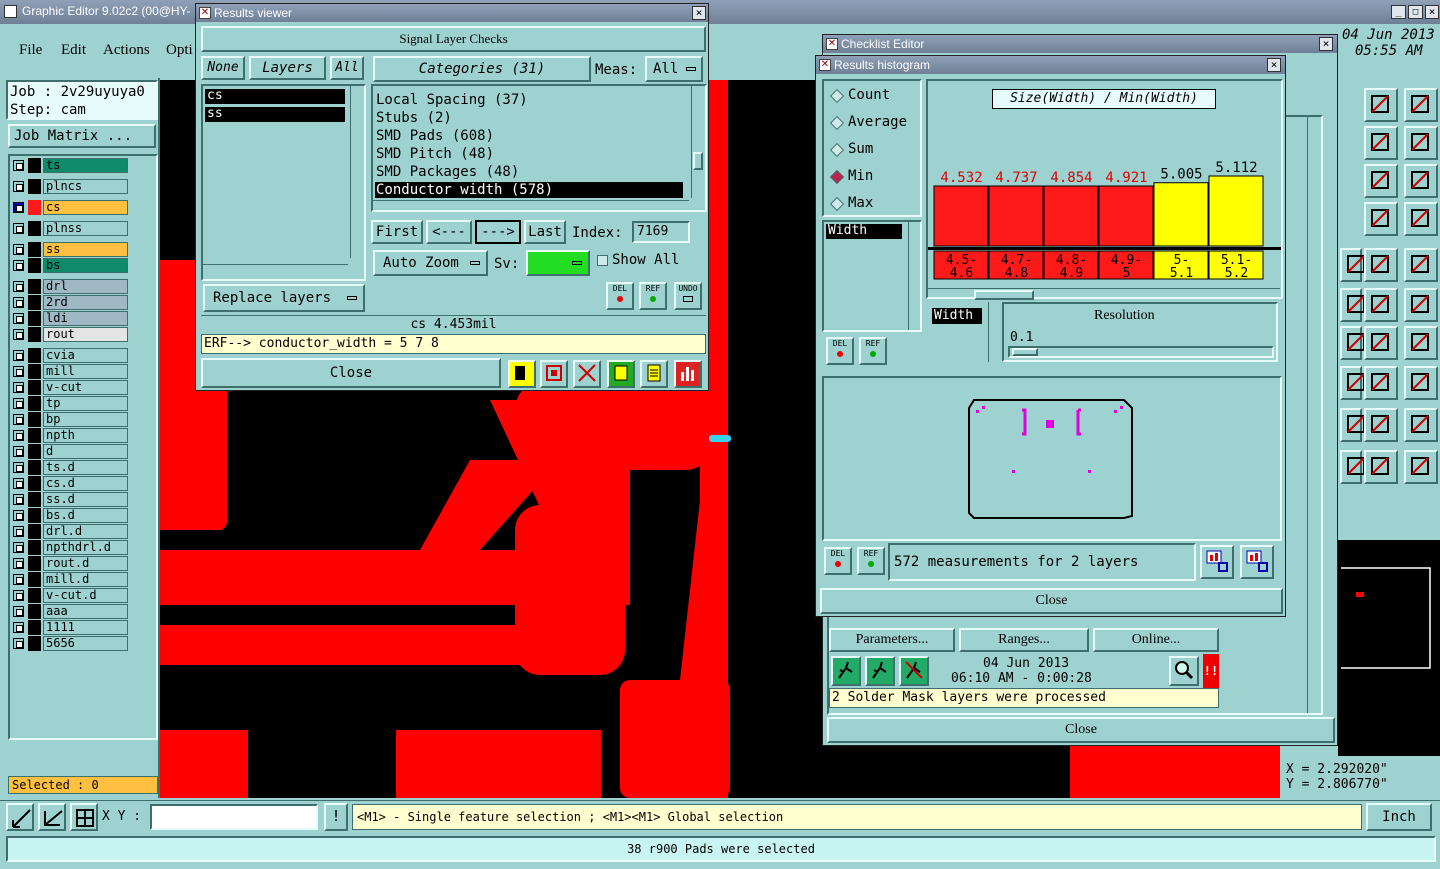 This screenshot has height=869, width=1440. I want to click on compare-icon, so click(621, 374).